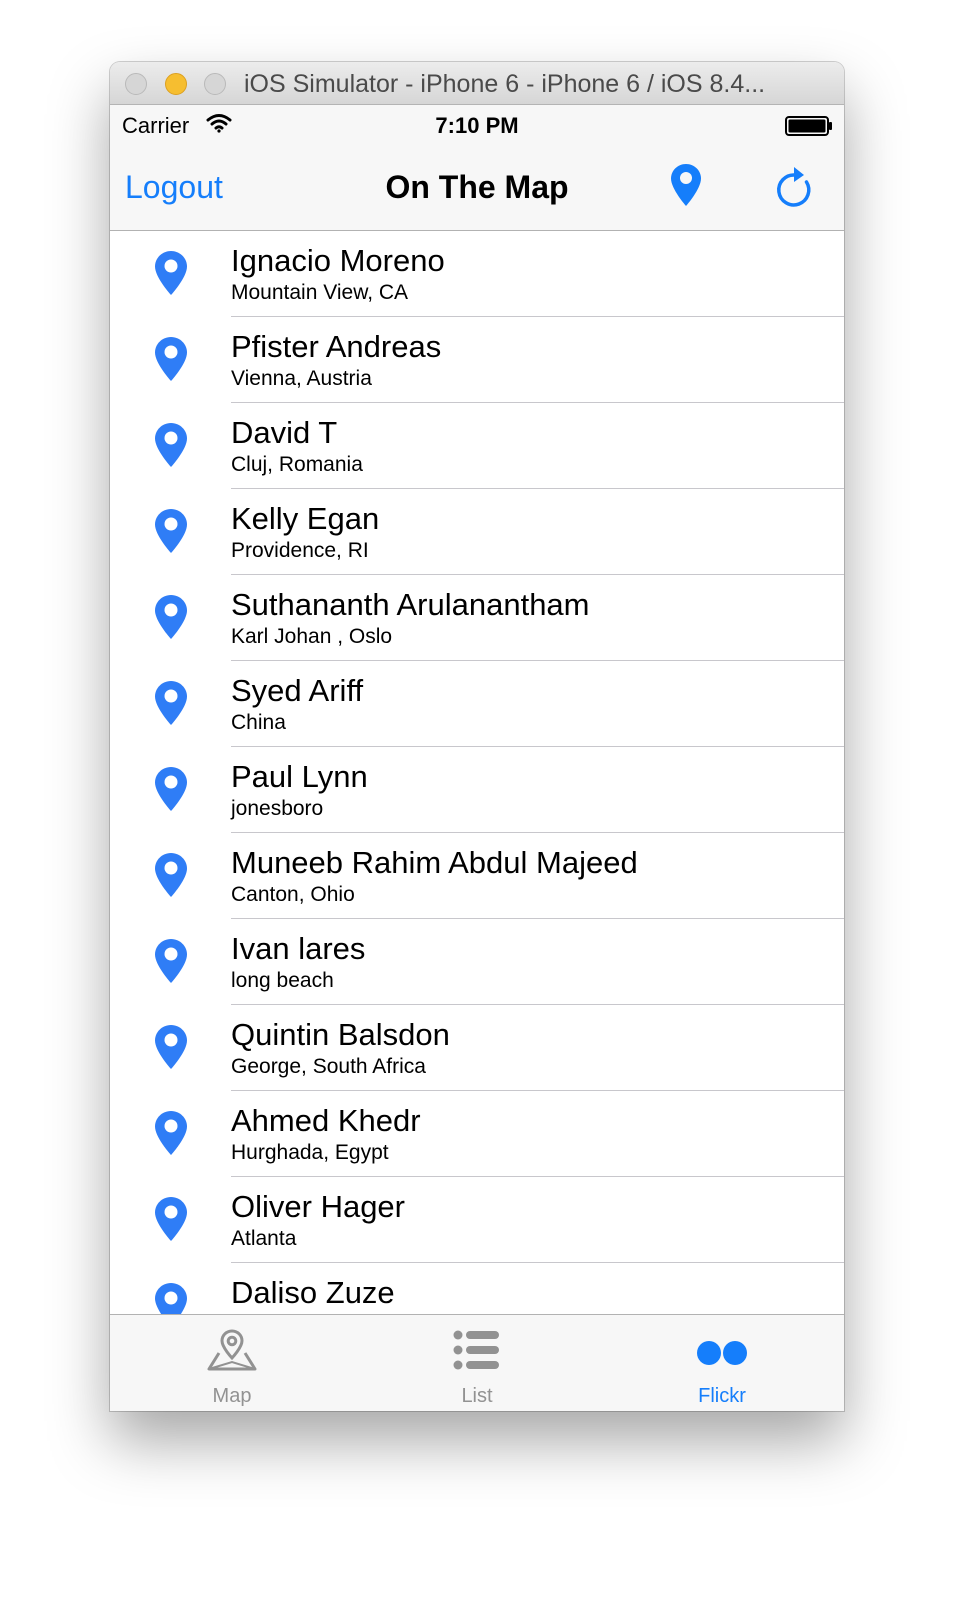 The height and width of the screenshot is (1602, 974). I want to click on tab-bar: Map List Flickr, so click(477, 1362).